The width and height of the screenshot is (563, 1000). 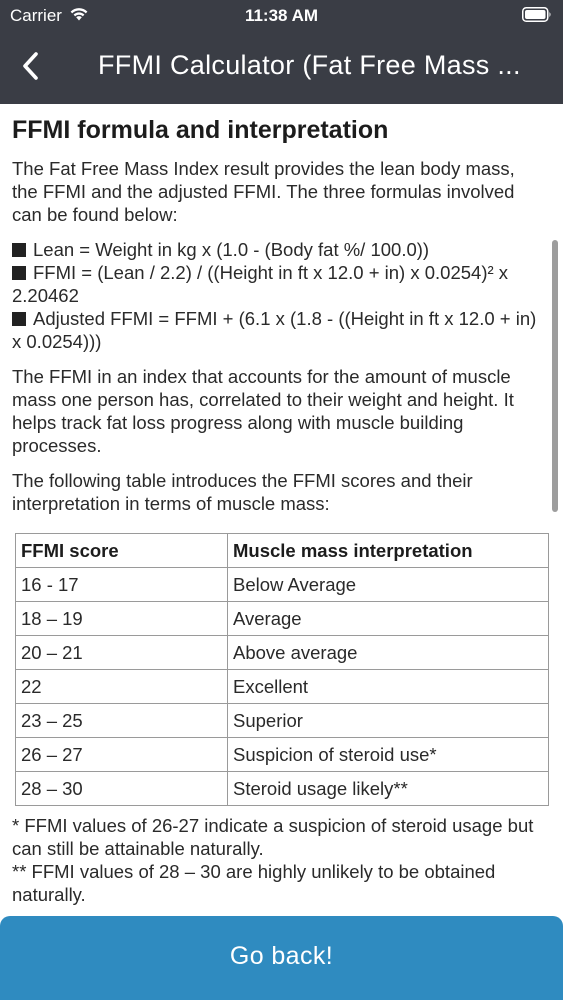 What do you see at coordinates (121, 788) in the screenshot?
I see `table-cell-score: 28 – 30` at bounding box center [121, 788].